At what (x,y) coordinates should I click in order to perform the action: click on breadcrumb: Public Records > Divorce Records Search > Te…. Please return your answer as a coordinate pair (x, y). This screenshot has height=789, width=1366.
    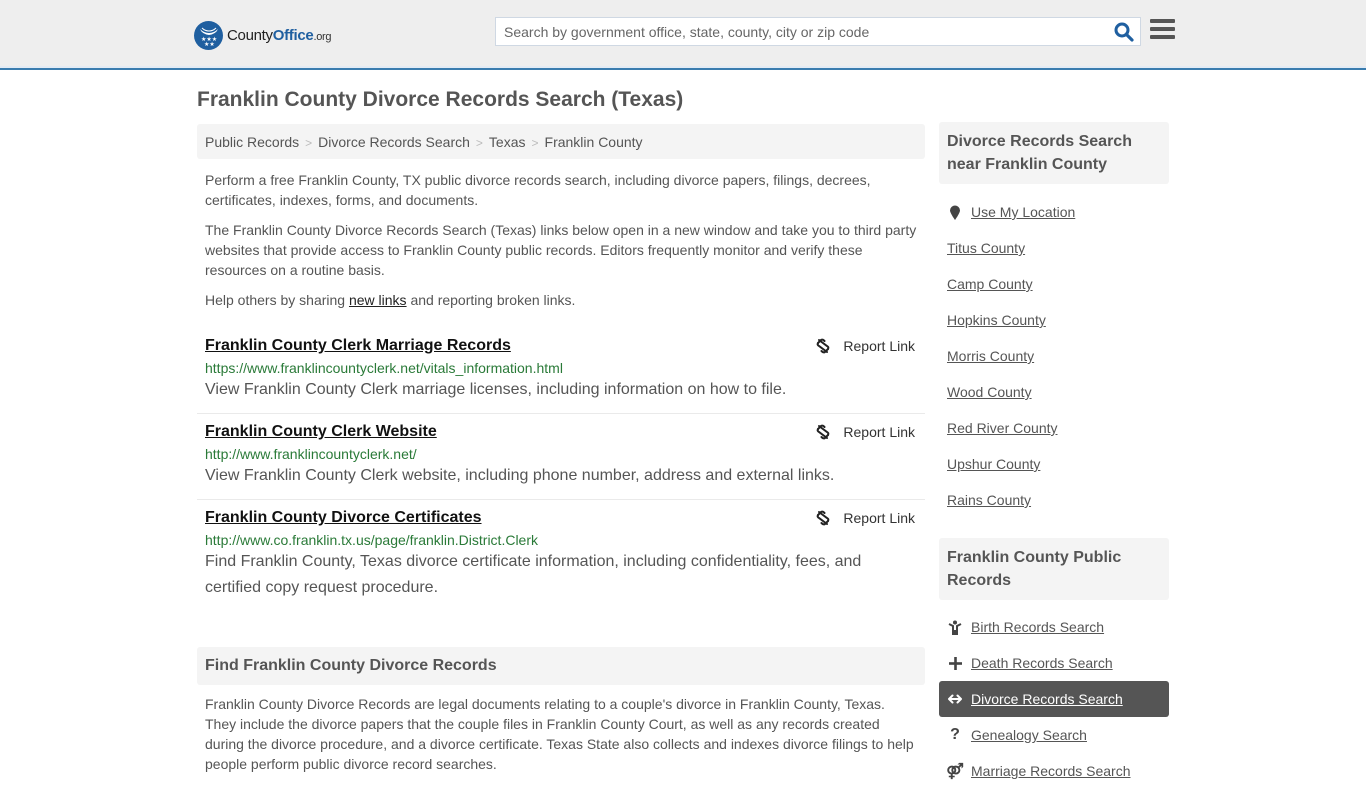
    Looking at the image, I should click on (561, 141).